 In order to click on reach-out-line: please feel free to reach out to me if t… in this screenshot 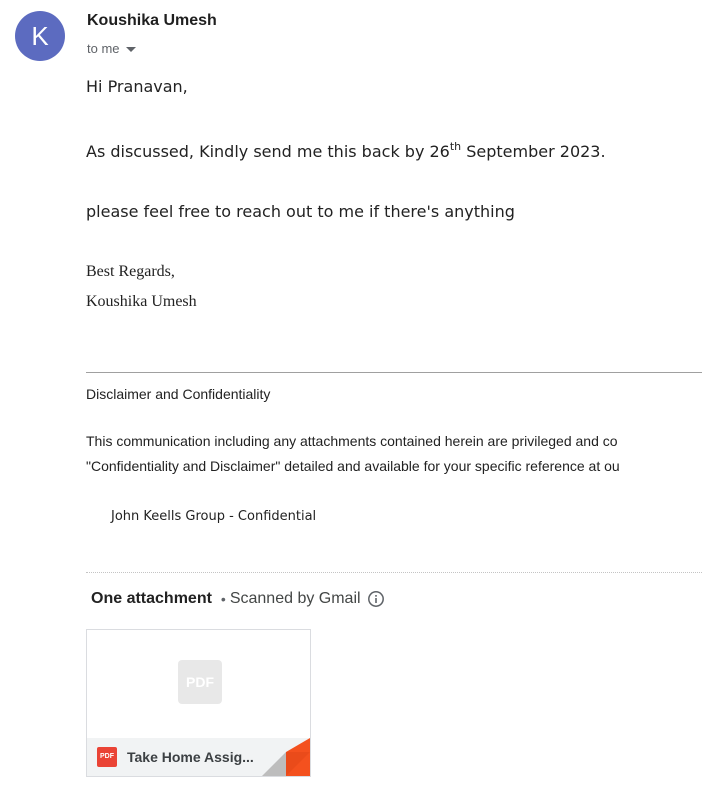, I will do `click(300, 211)`.